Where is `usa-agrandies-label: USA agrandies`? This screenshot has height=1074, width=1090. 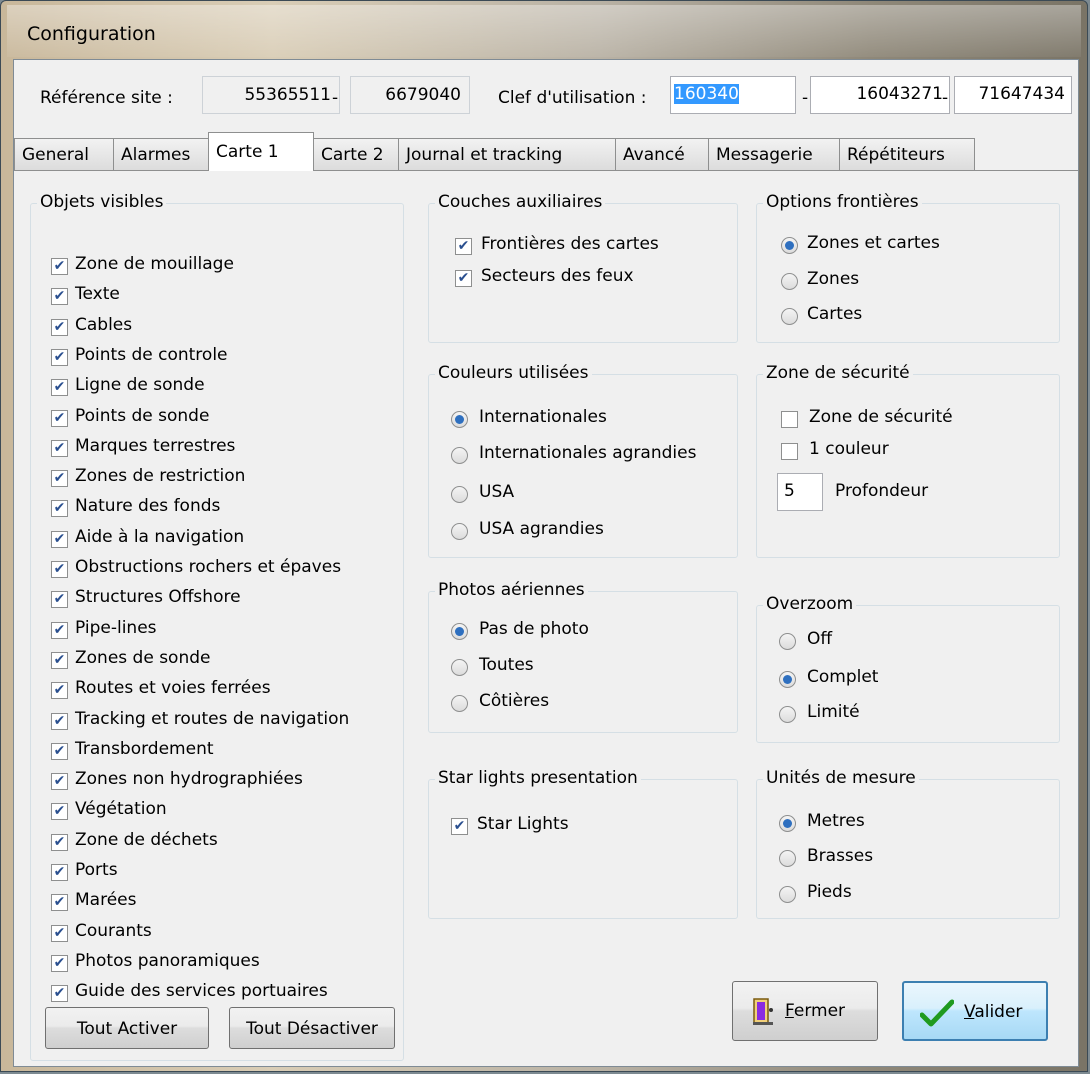
usa-agrandies-label: USA agrandies is located at coordinates (541, 529).